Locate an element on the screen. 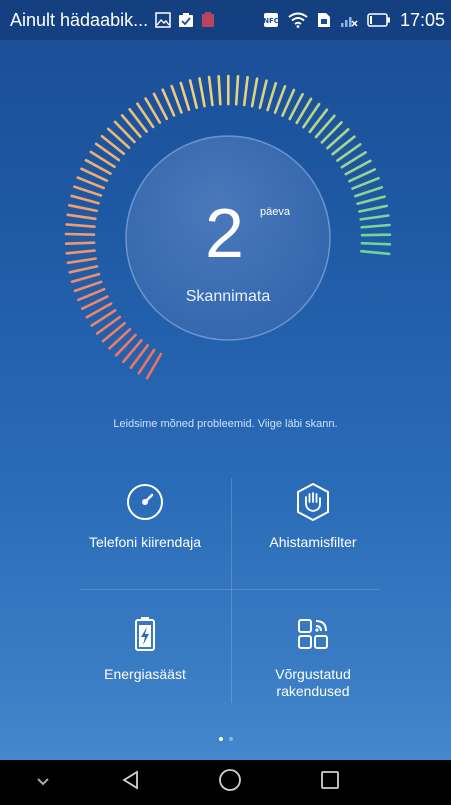 This screenshot has width=451, height=805. battery-icon is located at coordinates (379, 20).